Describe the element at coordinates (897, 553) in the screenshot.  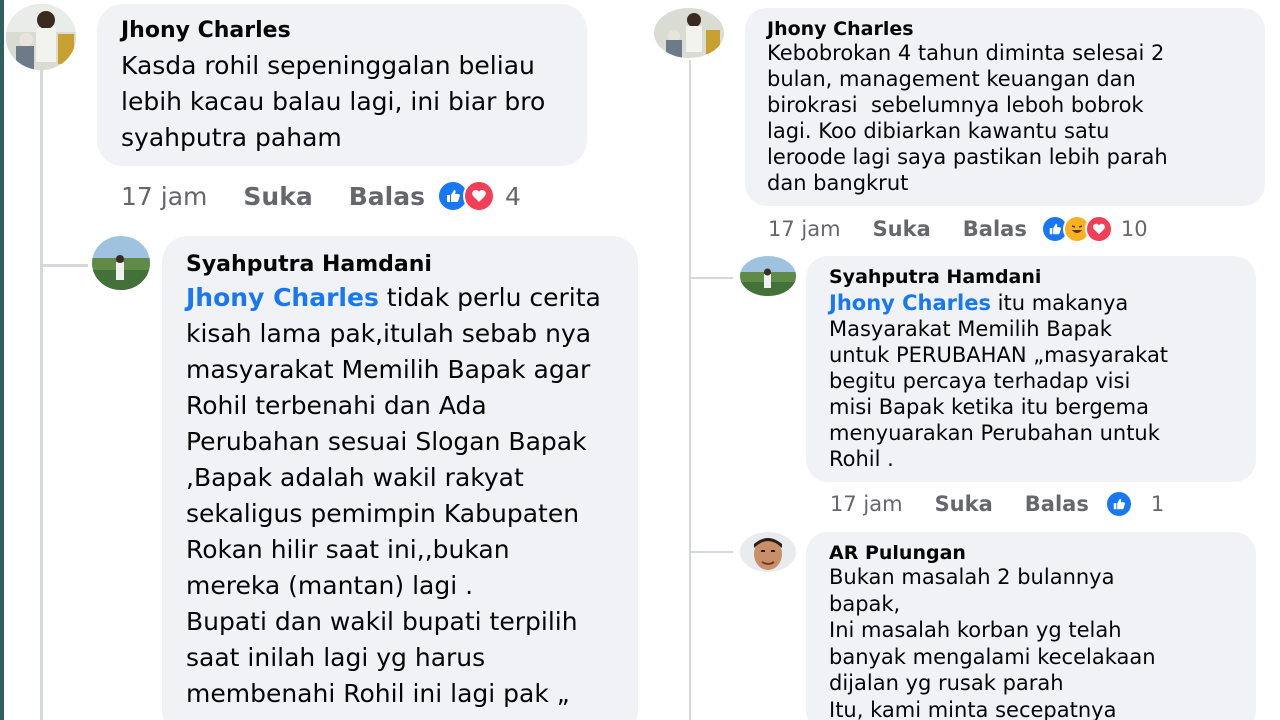
I see `reply-author: AR Pulungan` at that location.